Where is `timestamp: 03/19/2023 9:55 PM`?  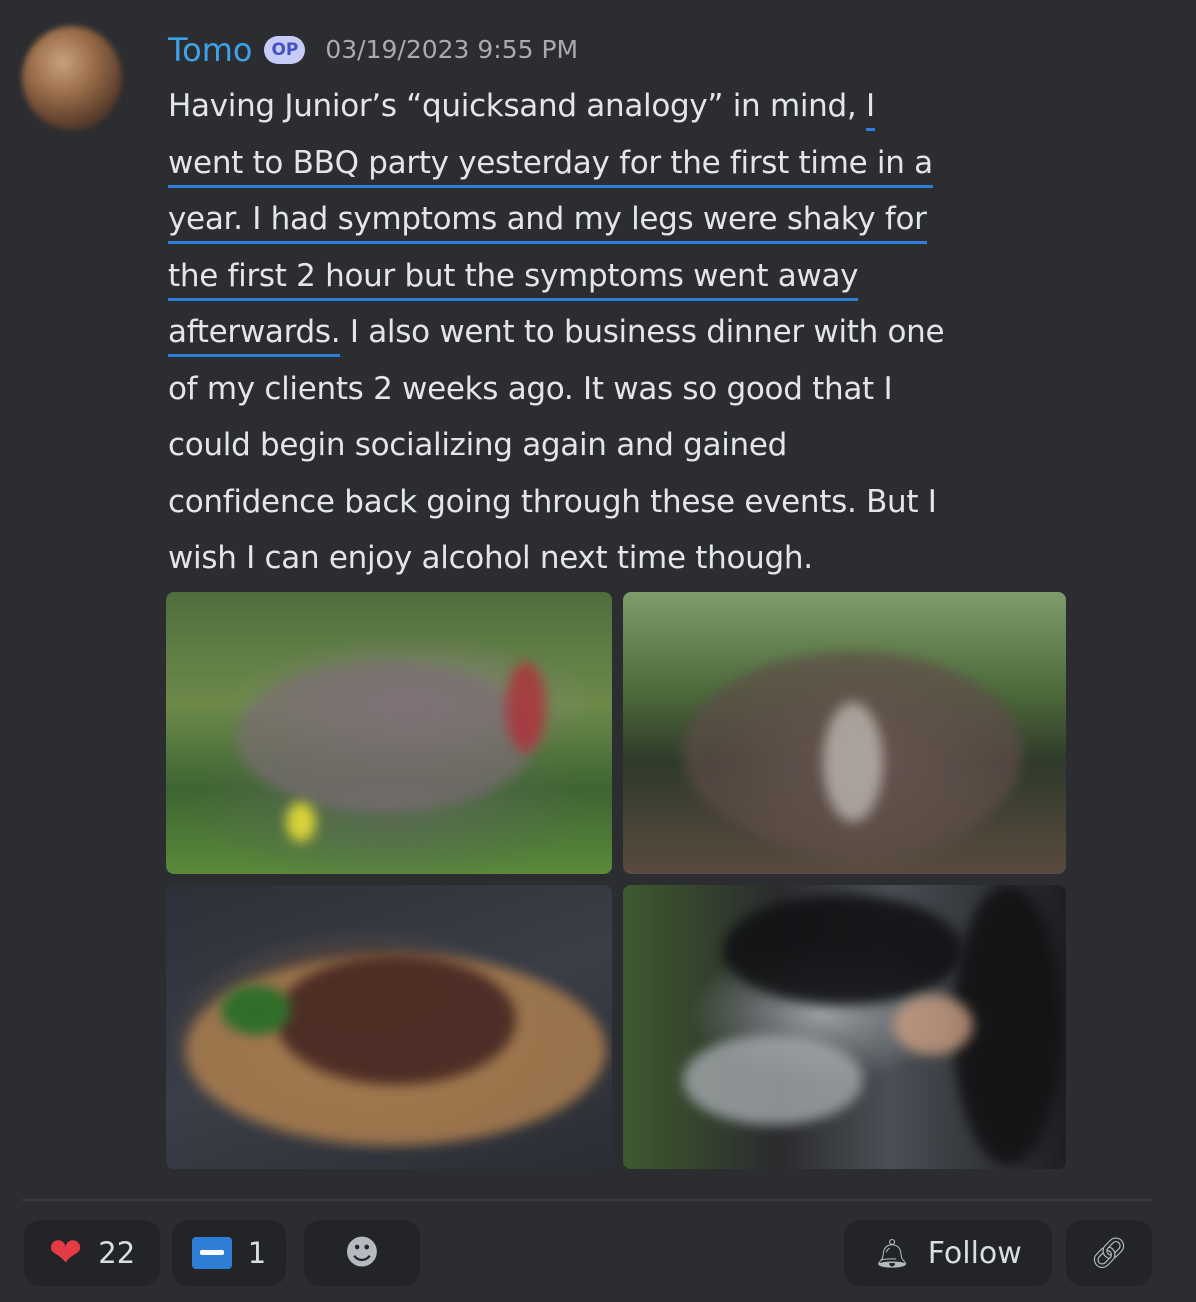
timestamp: 03/19/2023 9:55 PM is located at coordinates (452, 49).